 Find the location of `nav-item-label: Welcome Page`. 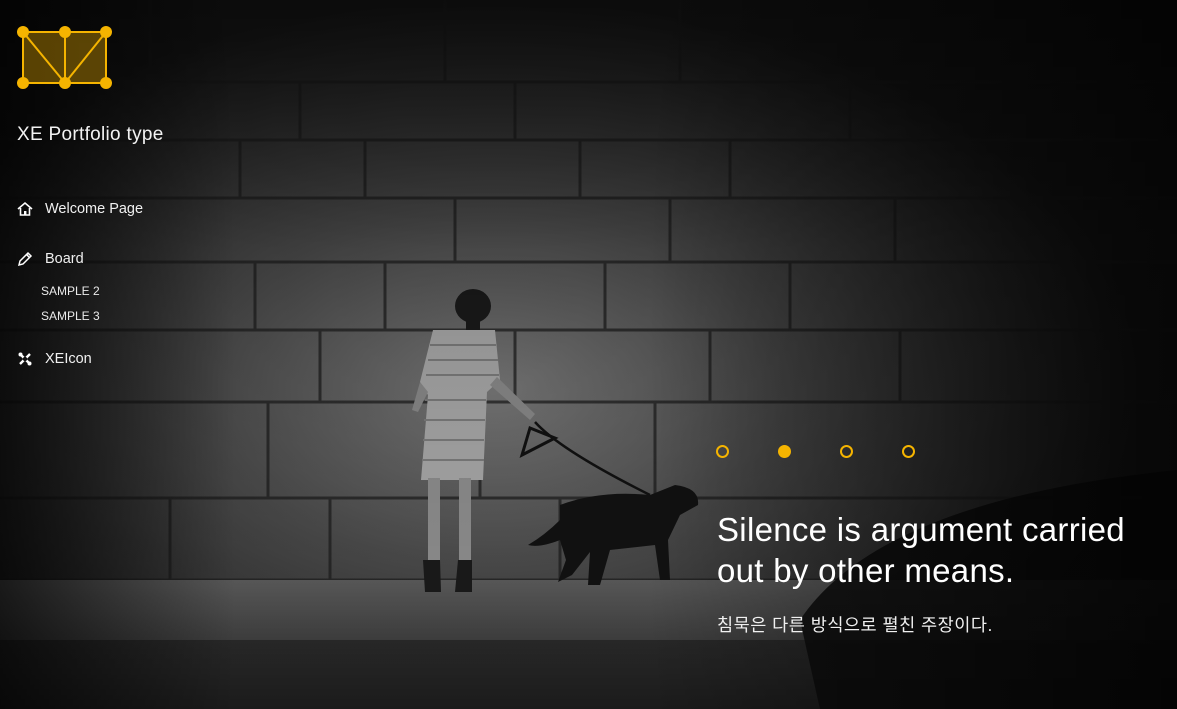

nav-item-label: Welcome Page is located at coordinates (94, 209).